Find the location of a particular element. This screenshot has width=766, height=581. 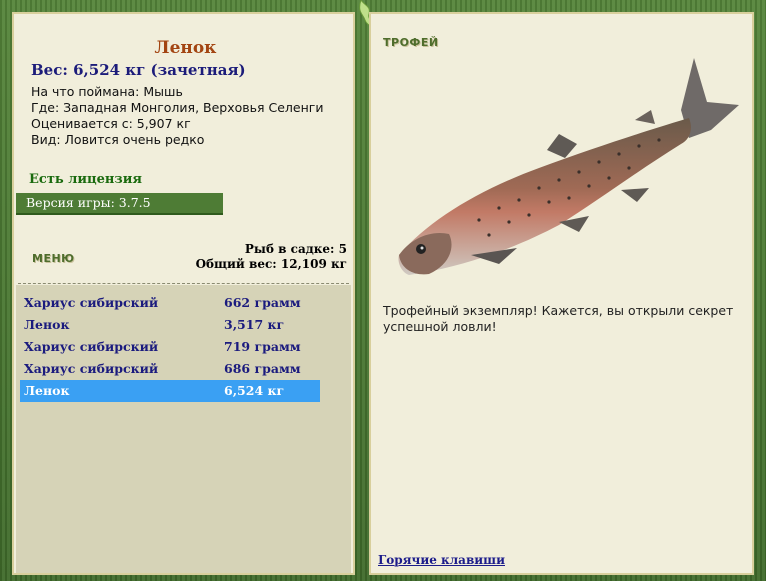

divider is located at coordinates (183, 283).